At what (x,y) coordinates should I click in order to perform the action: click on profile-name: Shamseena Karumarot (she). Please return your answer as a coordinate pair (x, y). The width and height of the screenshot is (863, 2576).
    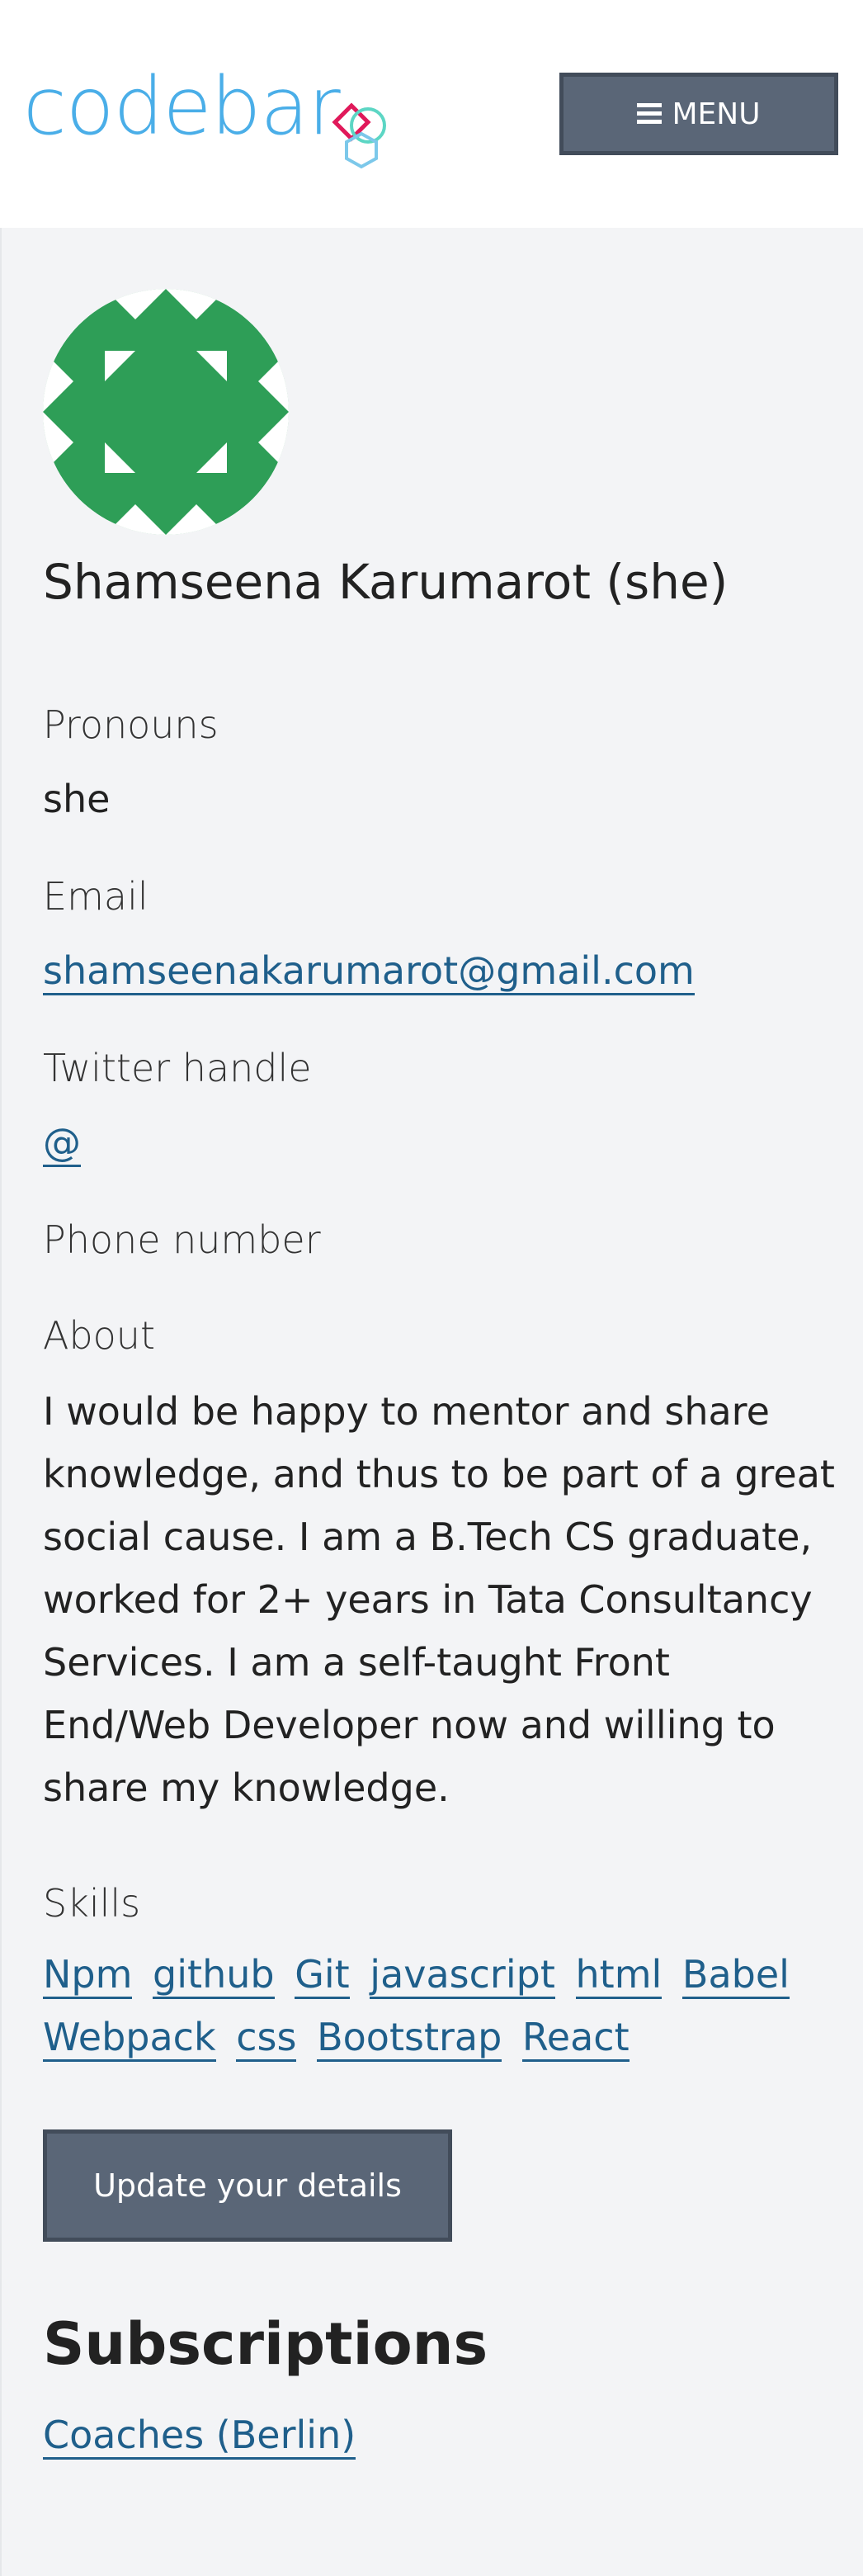
    Looking at the image, I should click on (386, 582).